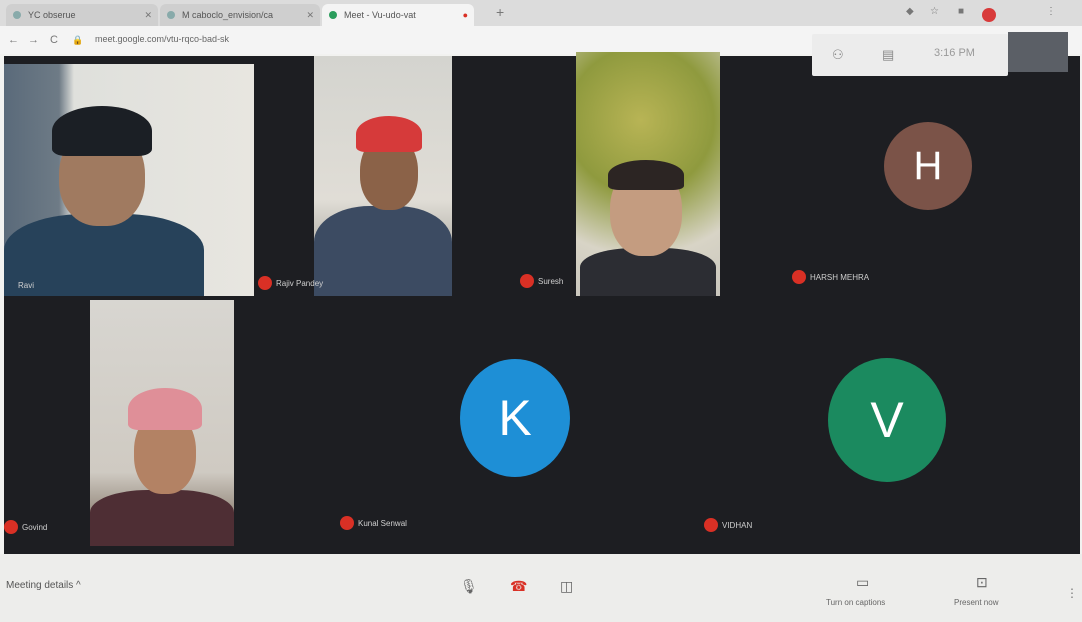  I want to click on meeting-details-label: Meeting details, so click(40, 585).